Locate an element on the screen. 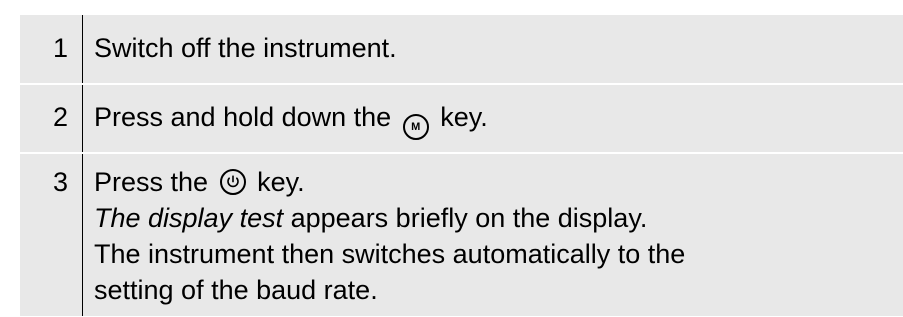 The image size is (903, 317). step-text: appears briefly on the display. is located at coordinates (469, 218).